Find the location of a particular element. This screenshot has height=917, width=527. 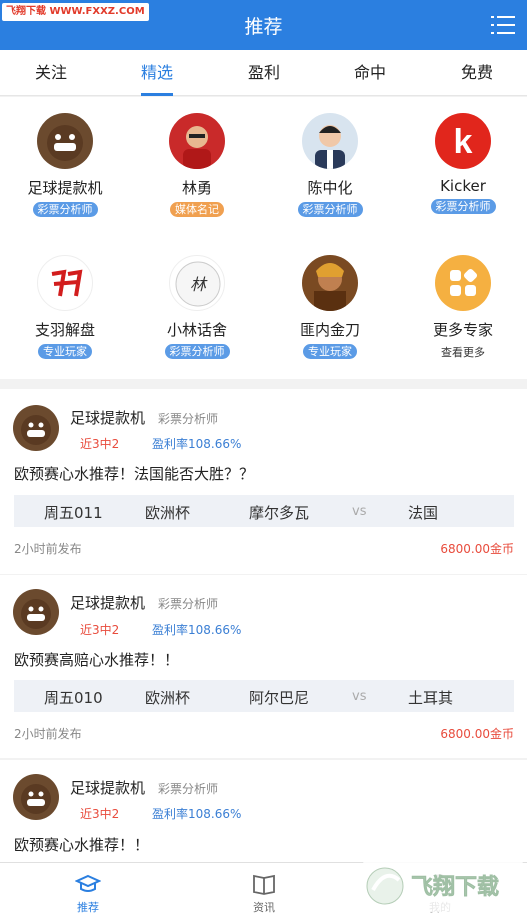

post-title: 欧预赛心水推荐！！ is located at coordinates (82, 845).